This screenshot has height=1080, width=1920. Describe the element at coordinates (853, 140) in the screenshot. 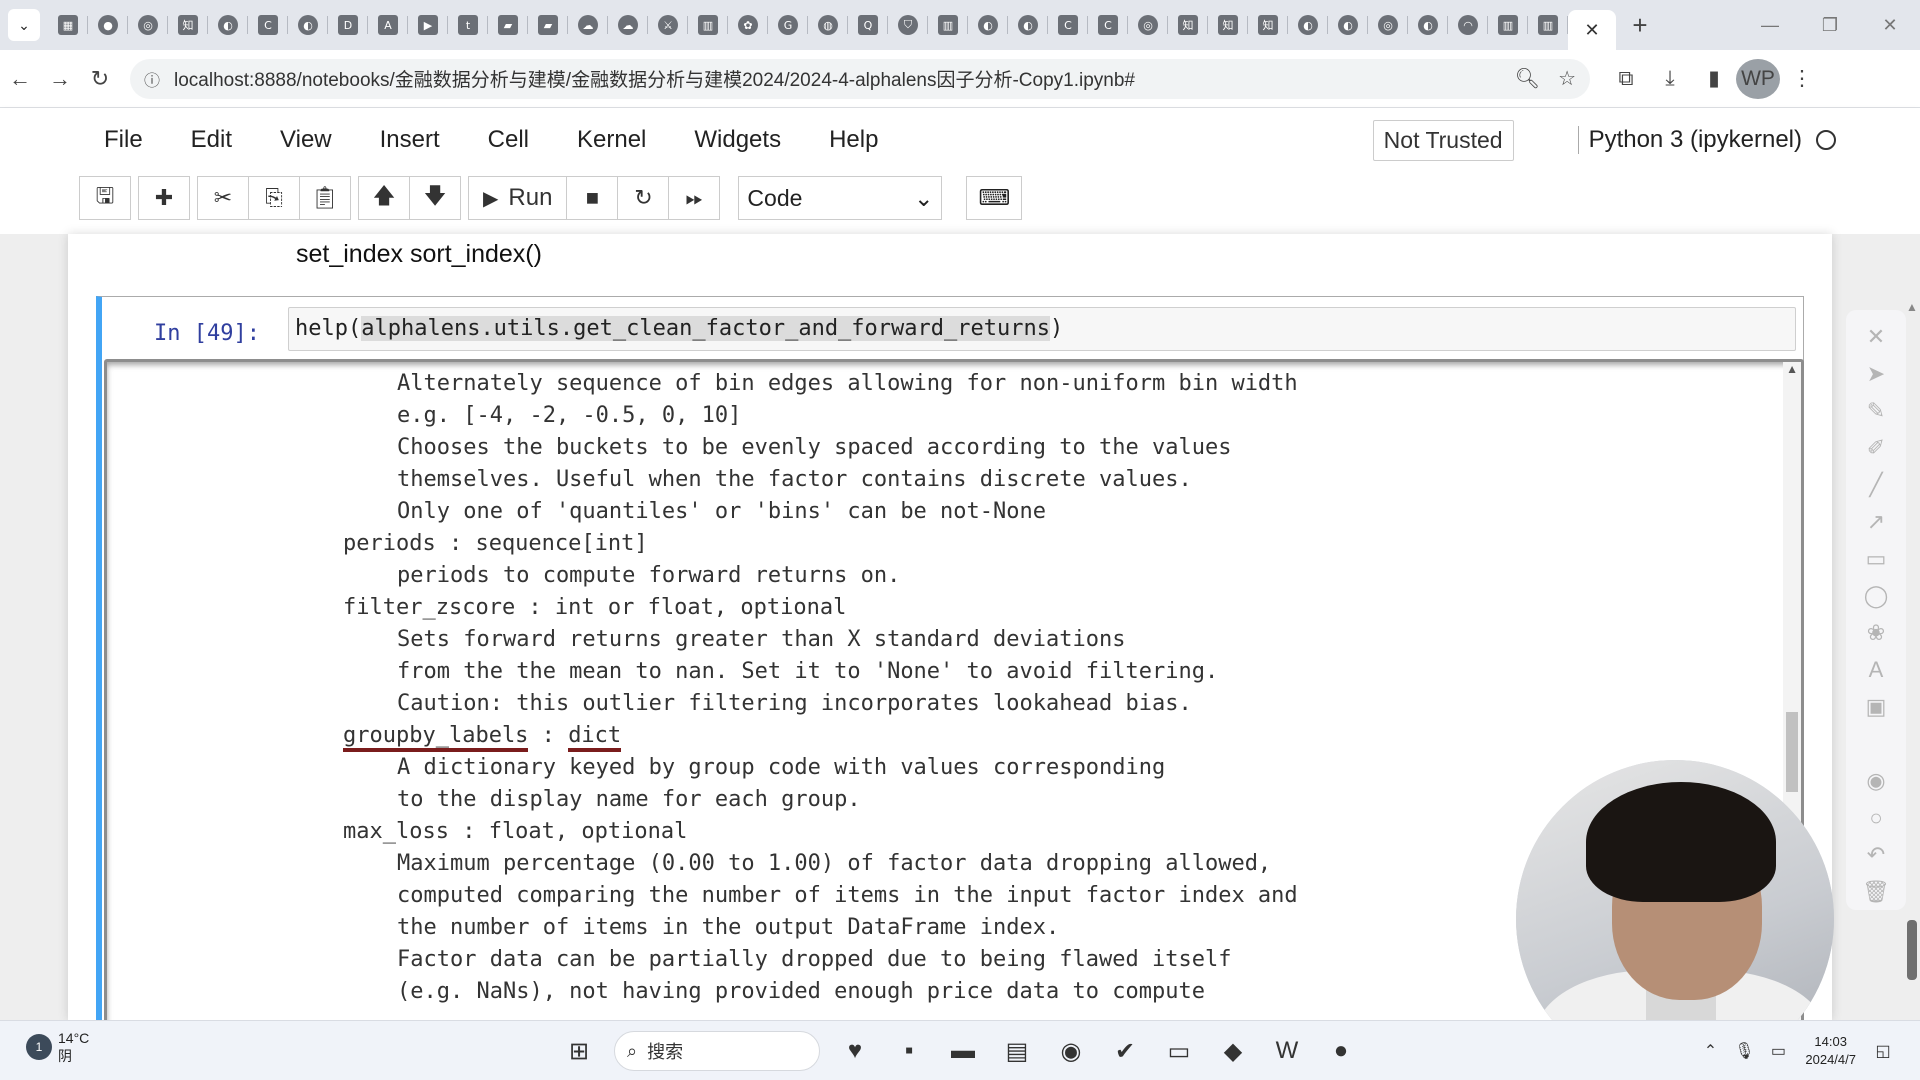

I see `menu-help: Help` at that location.